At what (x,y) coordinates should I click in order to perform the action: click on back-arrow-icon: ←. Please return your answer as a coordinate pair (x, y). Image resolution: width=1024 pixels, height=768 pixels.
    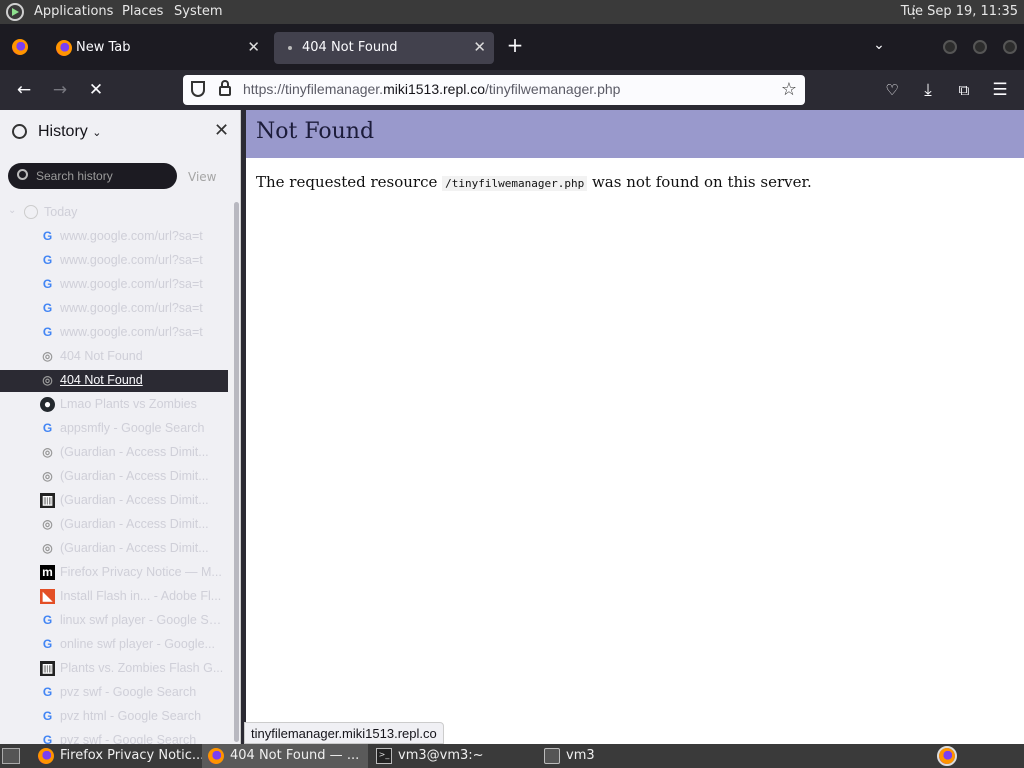
    Looking at the image, I should click on (24, 90).